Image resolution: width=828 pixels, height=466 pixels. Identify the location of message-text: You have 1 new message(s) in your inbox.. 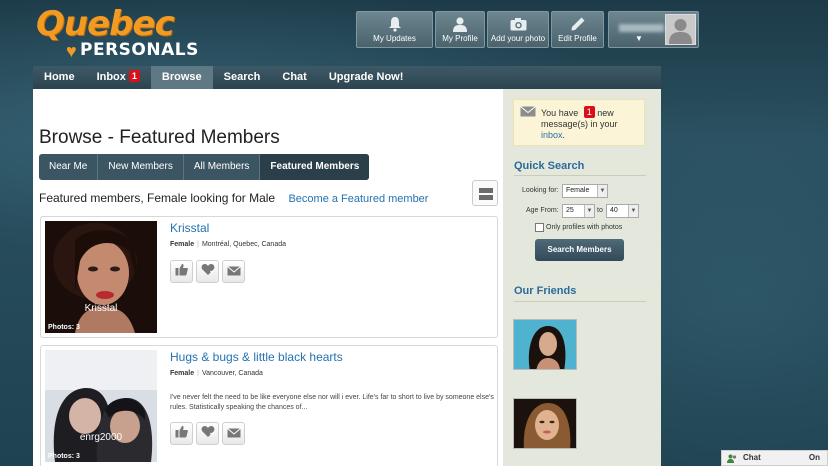
(591, 123).